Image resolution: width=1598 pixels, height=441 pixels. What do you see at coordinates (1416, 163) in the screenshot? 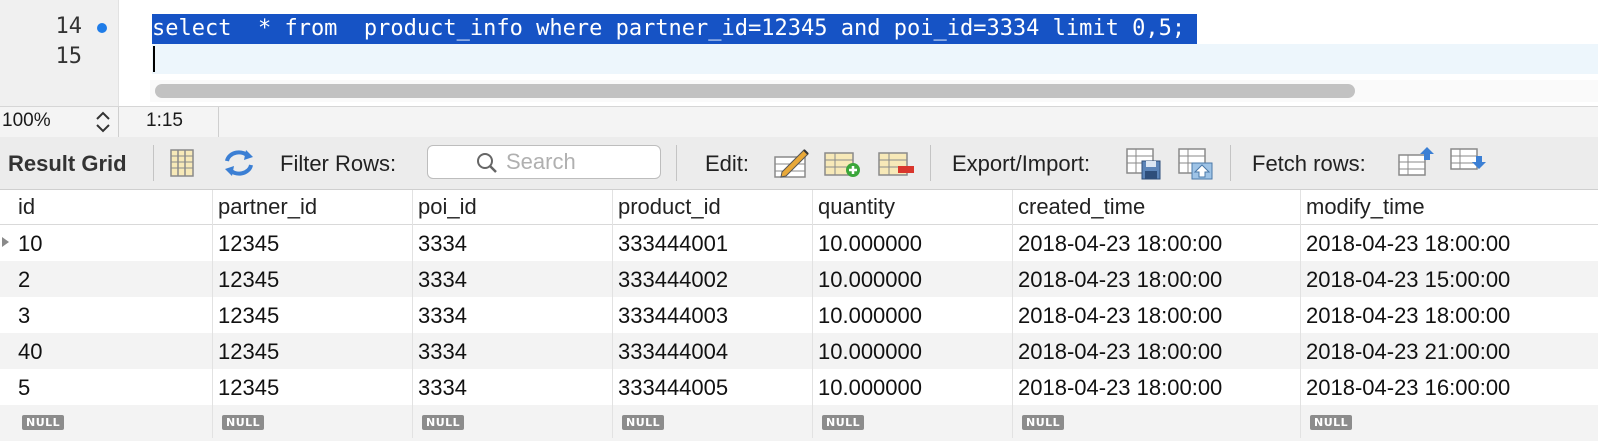
I see `fetch-next-icon` at bounding box center [1416, 163].